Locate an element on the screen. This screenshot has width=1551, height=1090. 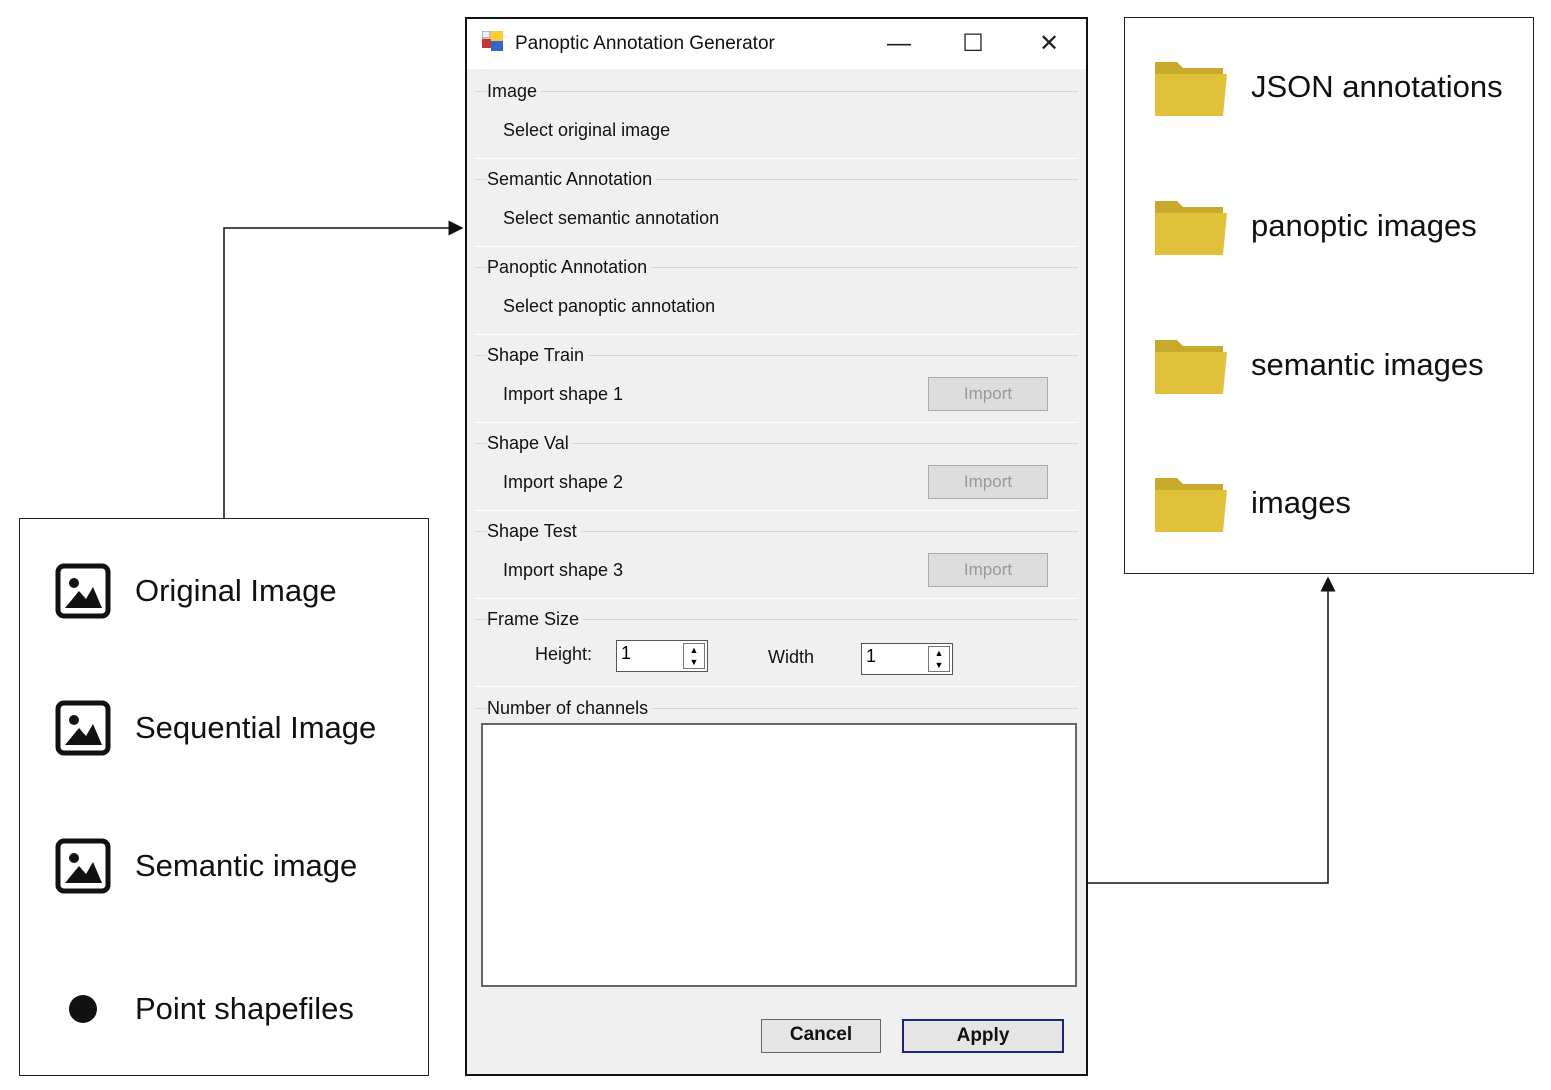
output-panoptic-images: panoptic images is located at coordinates (1315, 226).